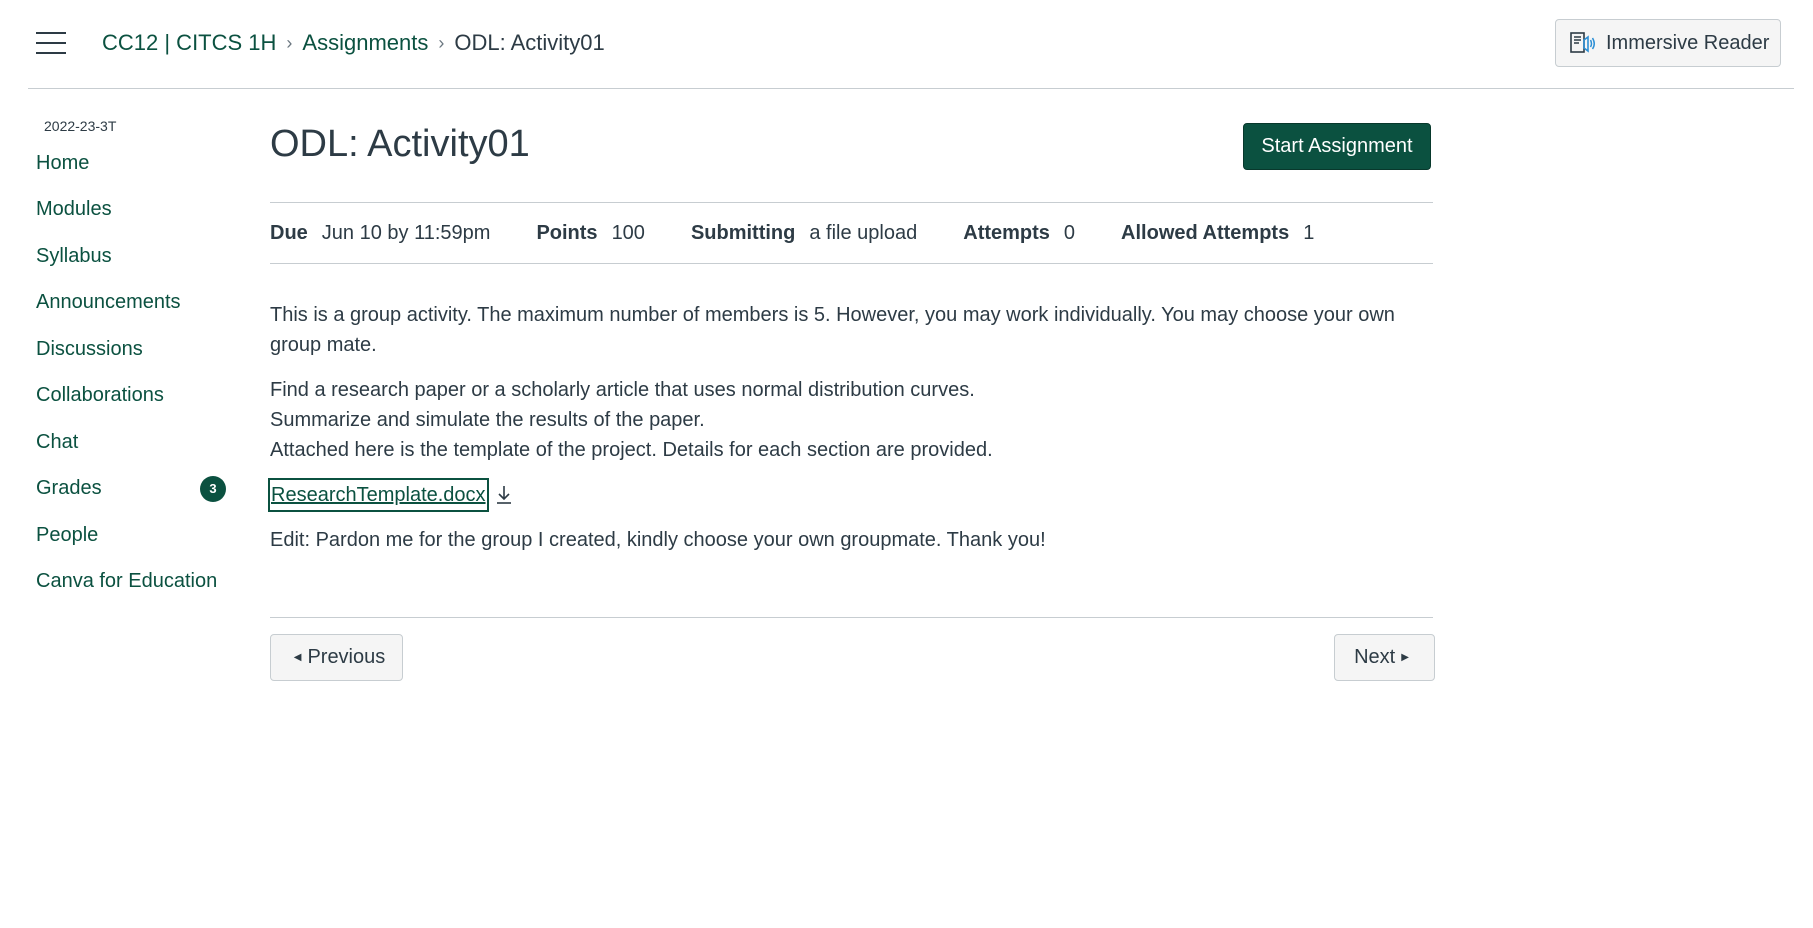 The width and height of the screenshot is (1813, 928). Describe the element at coordinates (289, 232) in the screenshot. I see `due-label: Due` at that location.